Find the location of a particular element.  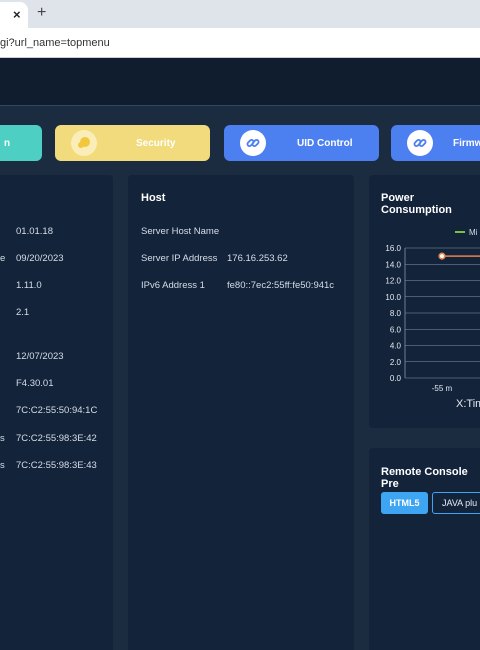

mac-address-3-value: 7C:C2:55:98:3E:43 is located at coordinates (56, 465).